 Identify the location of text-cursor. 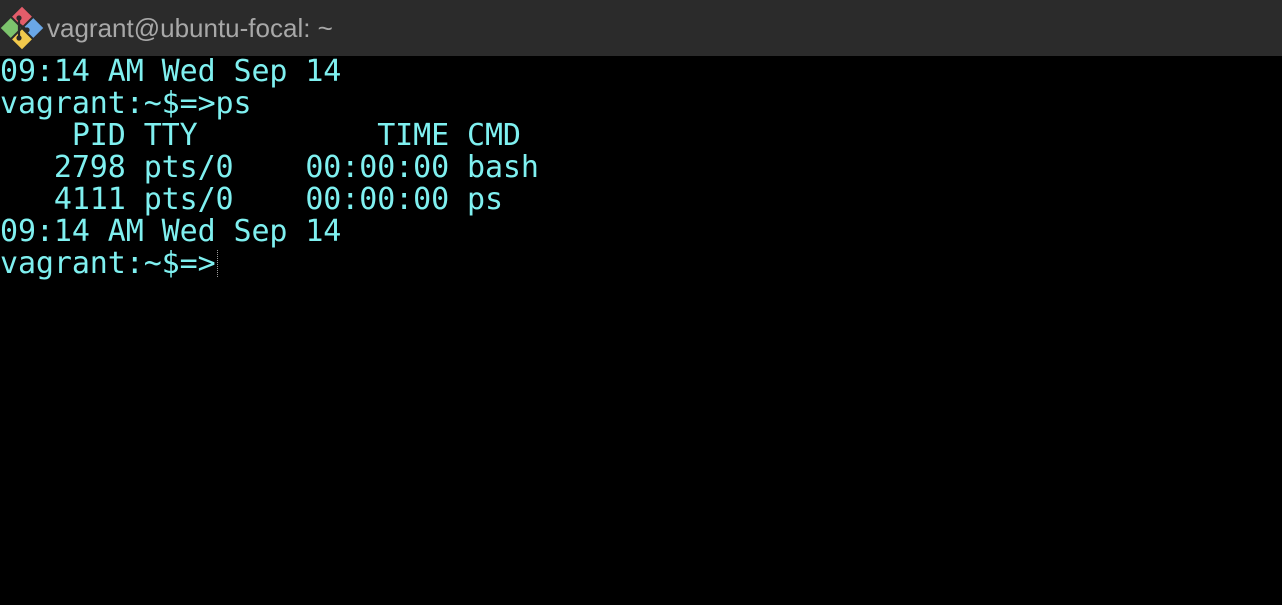
(217, 263).